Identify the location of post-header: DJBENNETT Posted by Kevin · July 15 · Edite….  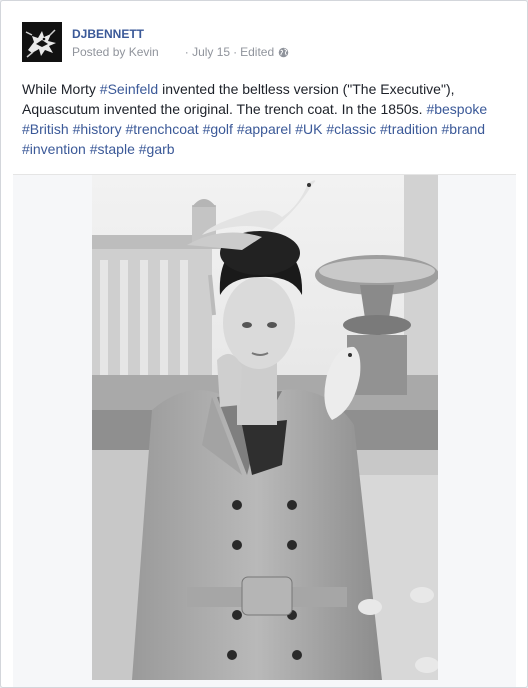
(262, 44).